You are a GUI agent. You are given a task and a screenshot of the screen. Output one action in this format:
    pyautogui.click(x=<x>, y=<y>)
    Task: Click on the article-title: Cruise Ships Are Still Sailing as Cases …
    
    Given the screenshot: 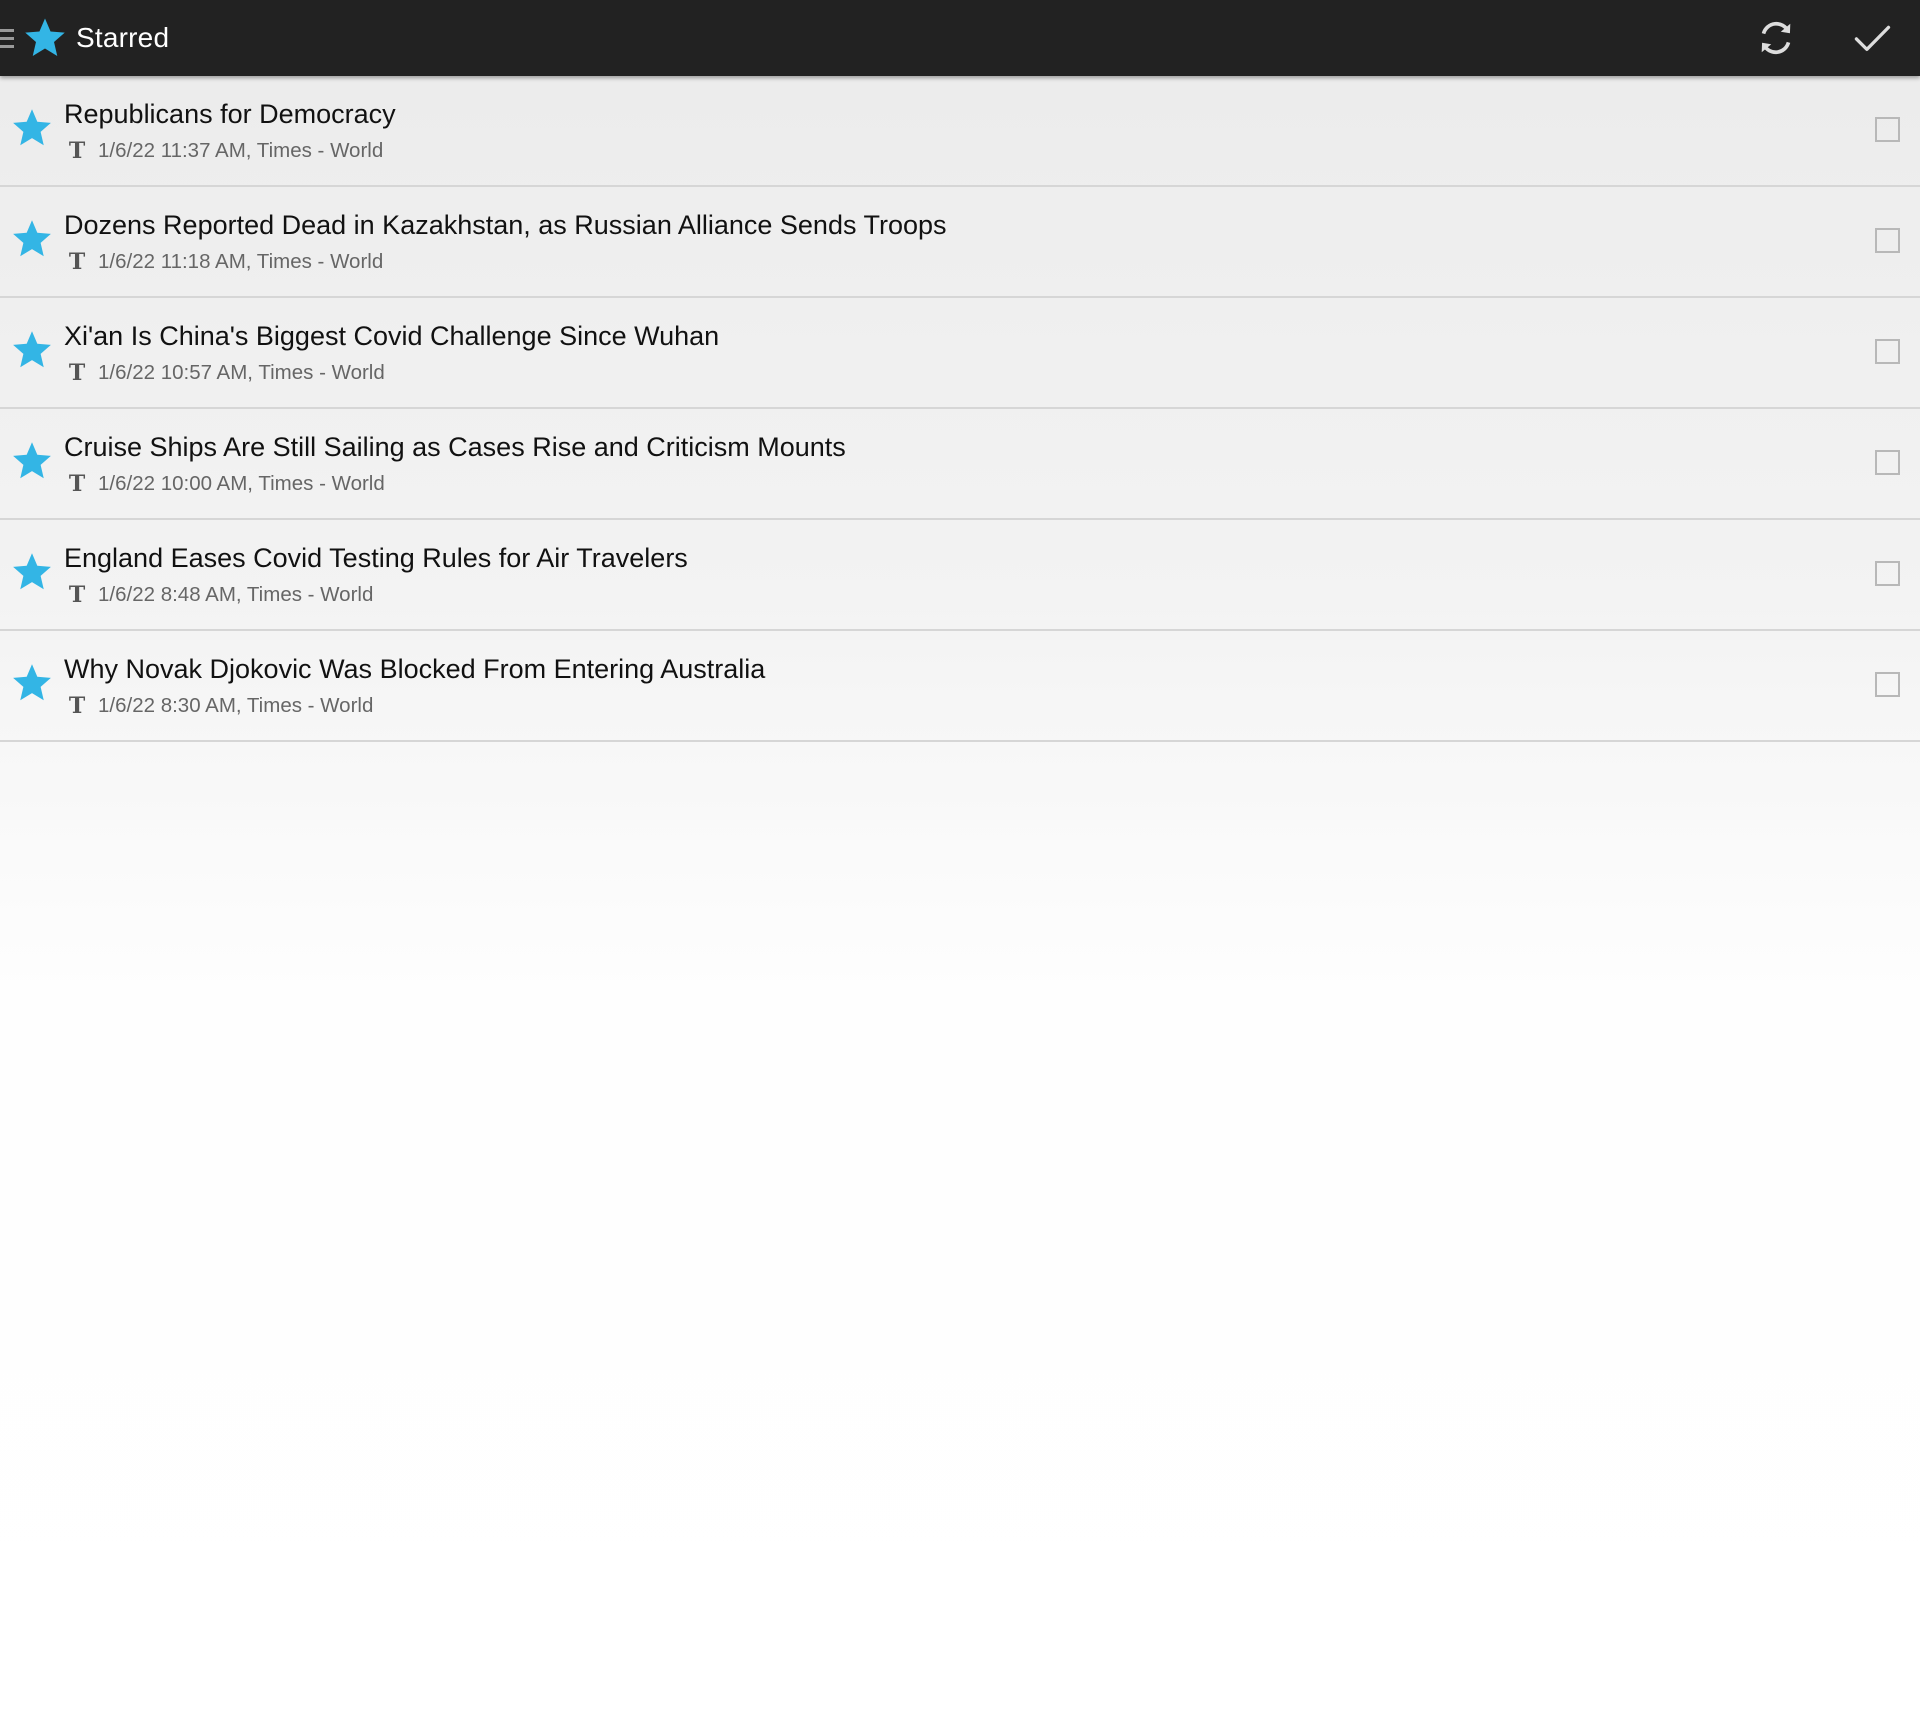 What is the action you would take?
    pyautogui.click(x=455, y=447)
    